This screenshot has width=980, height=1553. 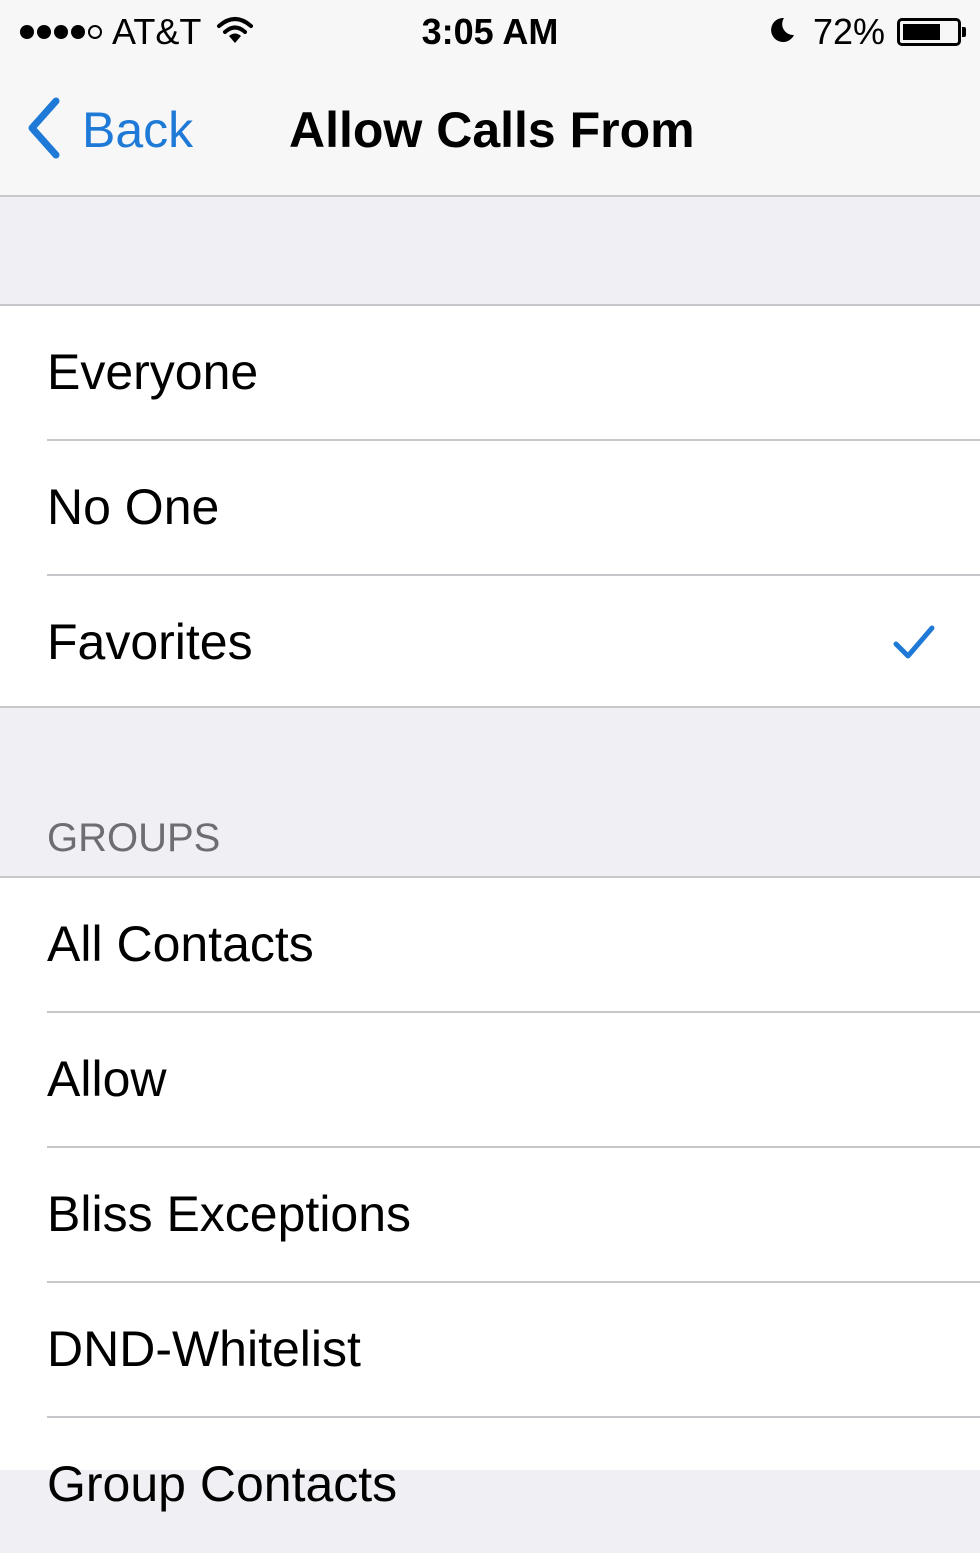 I want to click on group-label: Allow, so click(x=107, y=1079).